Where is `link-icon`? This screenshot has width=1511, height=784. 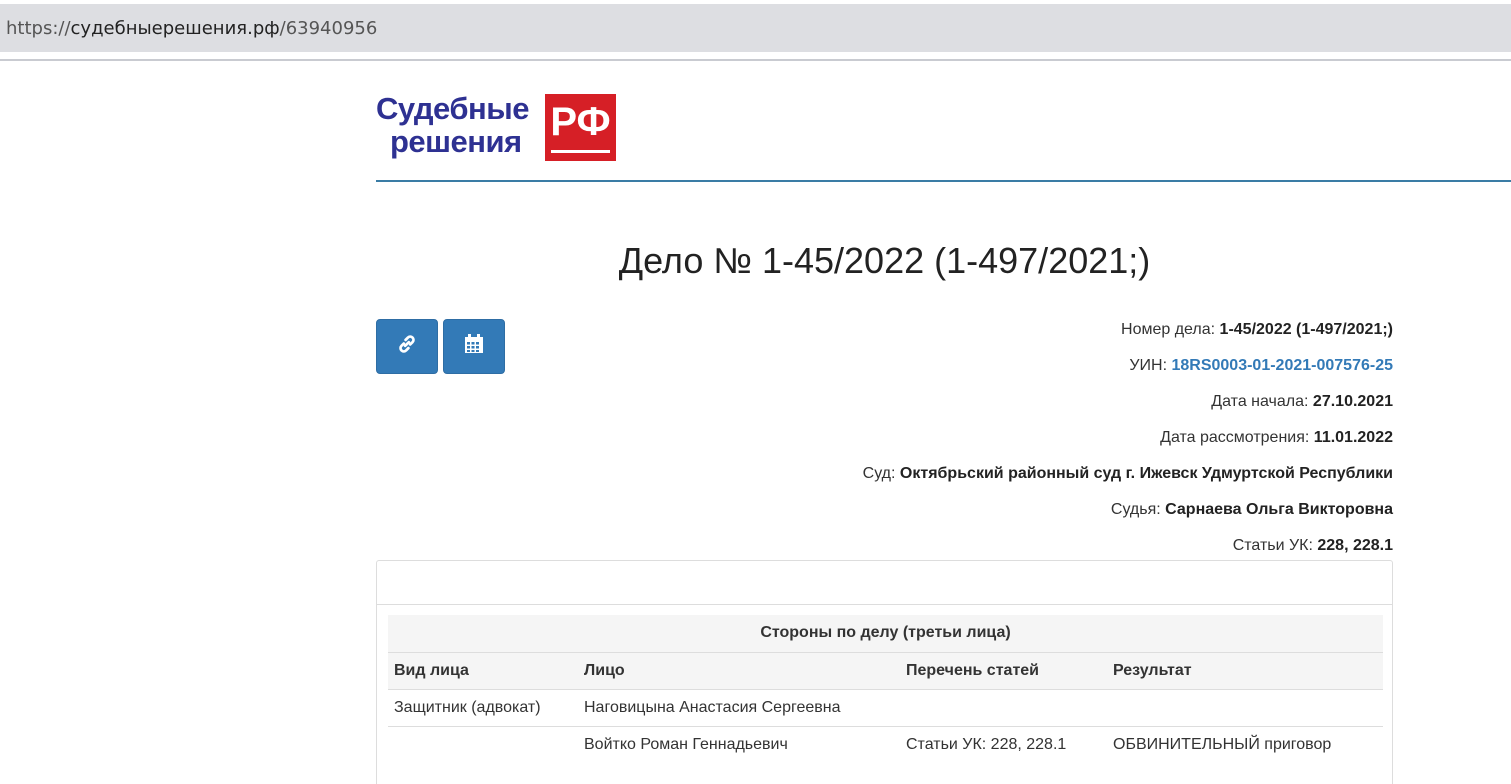 link-icon is located at coordinates (407, 346).